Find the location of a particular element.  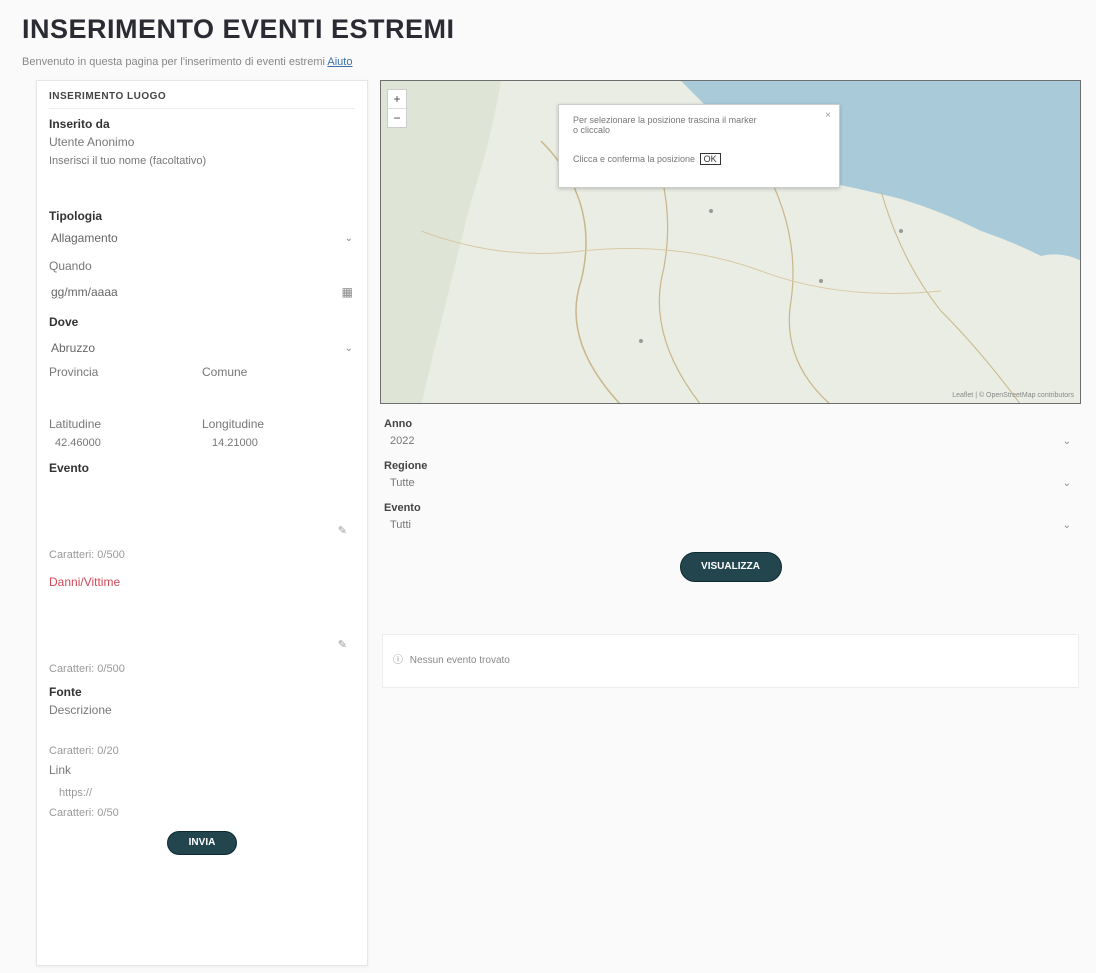

longitudine-label: Longitudine is located at coordinates (233, 424).